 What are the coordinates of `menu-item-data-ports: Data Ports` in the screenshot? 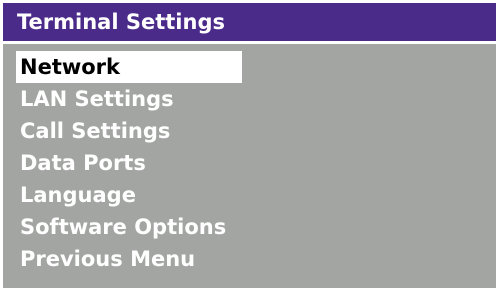 It's located at (129, 163).